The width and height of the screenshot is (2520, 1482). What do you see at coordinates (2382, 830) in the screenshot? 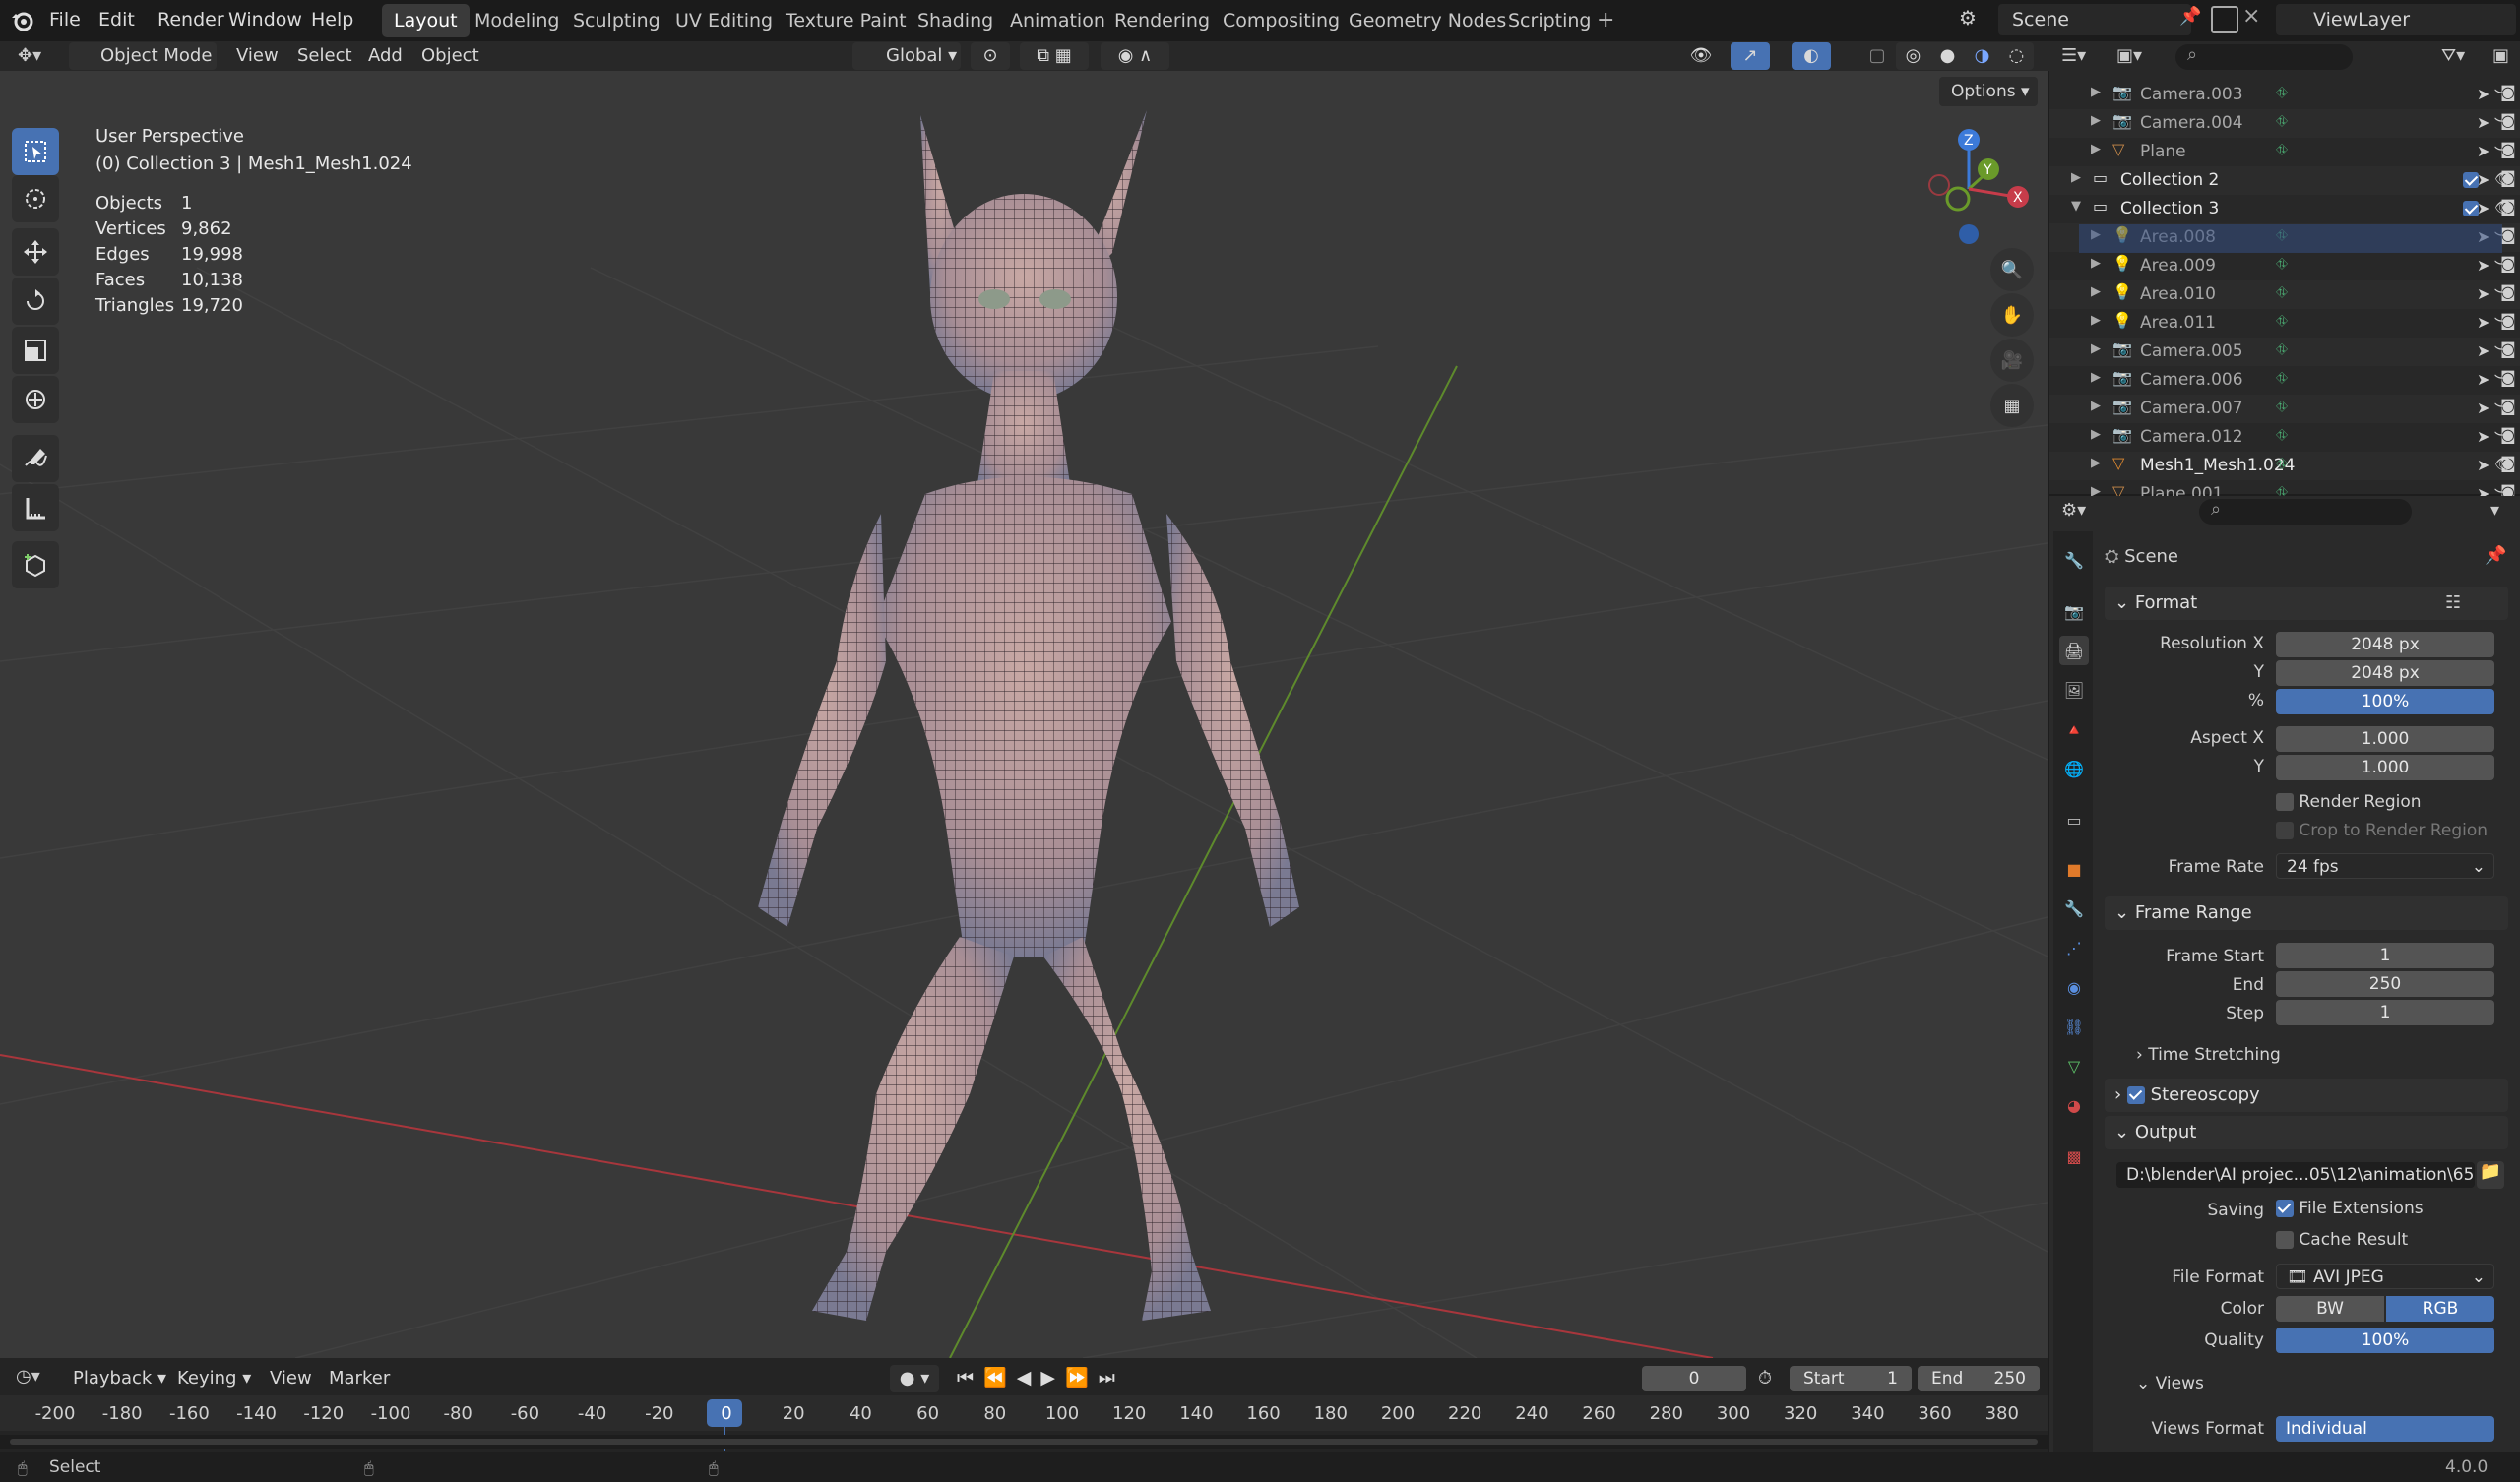
I see `crop-checkbox: Crop to Render Region` at bounding box center [2382, 830].